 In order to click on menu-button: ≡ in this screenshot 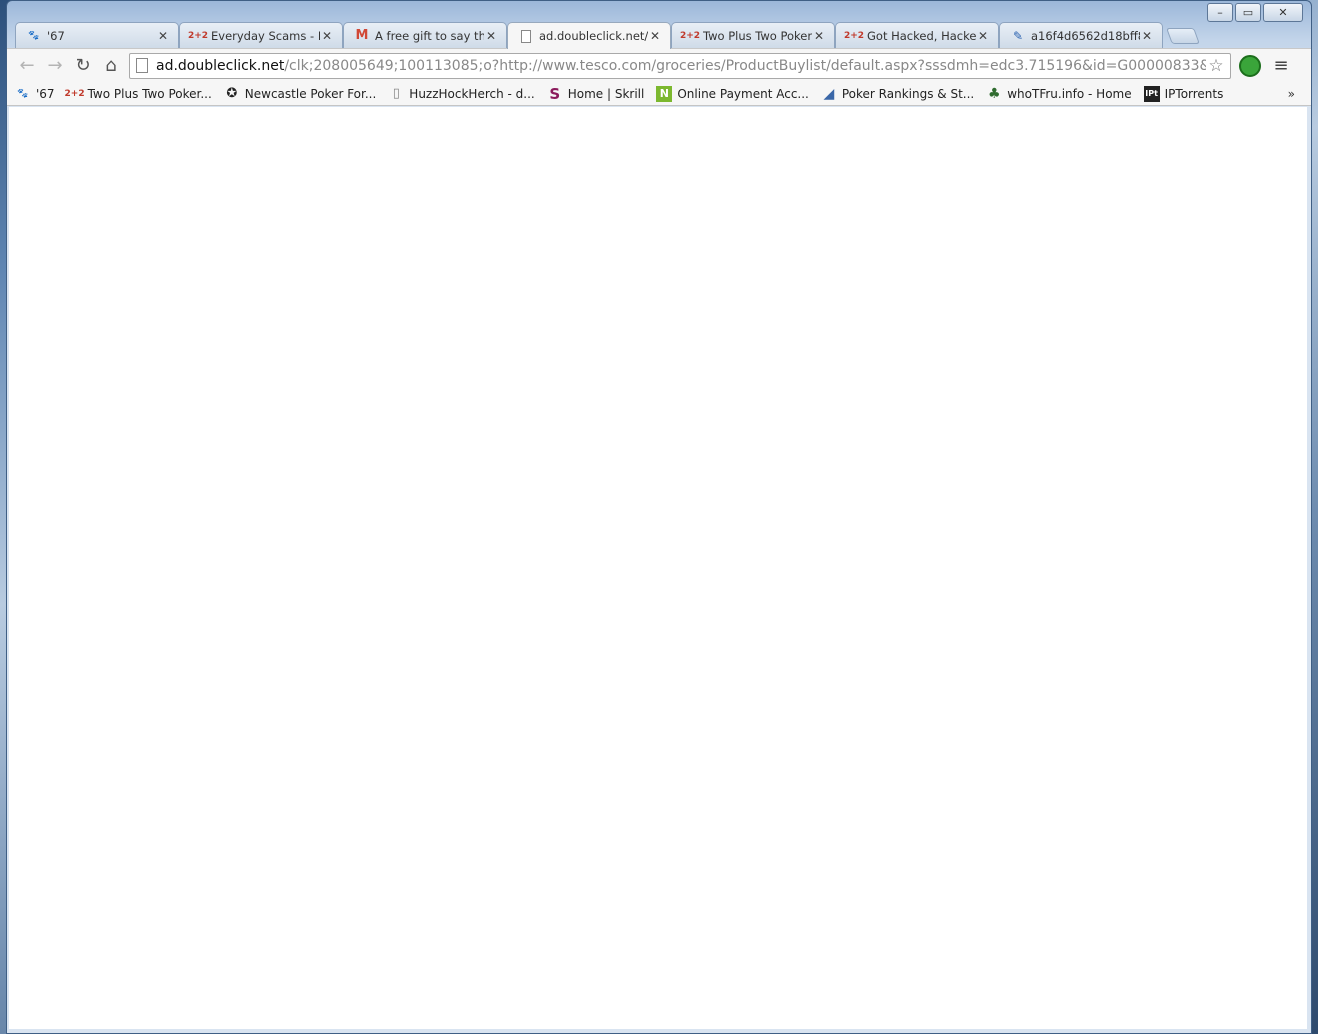, I will do `click(1281, 65)`.